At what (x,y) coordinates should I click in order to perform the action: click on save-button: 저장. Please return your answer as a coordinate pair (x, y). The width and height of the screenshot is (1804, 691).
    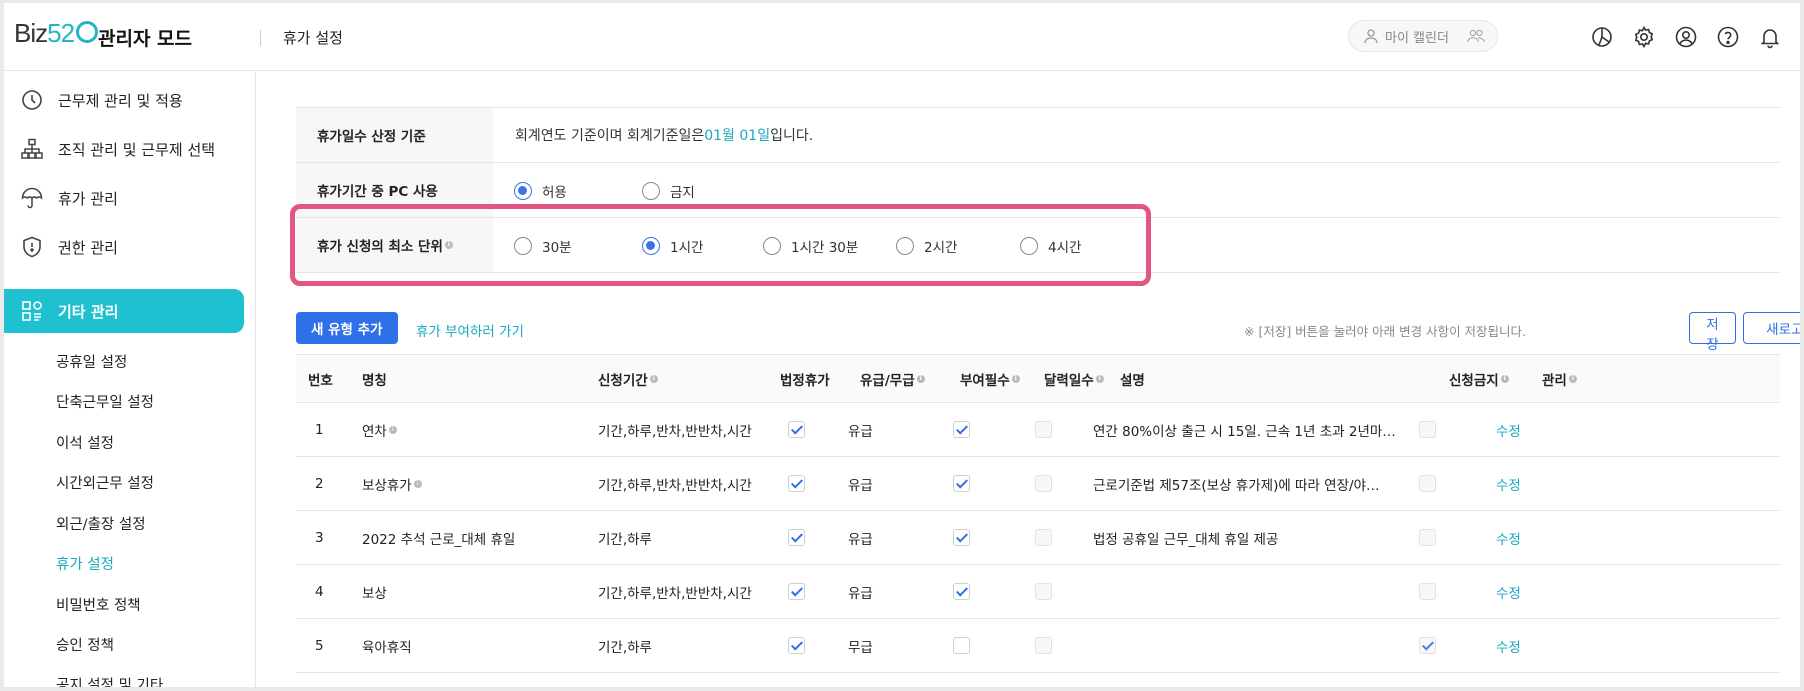
    Looking at the image, I should click on (1712, 332).